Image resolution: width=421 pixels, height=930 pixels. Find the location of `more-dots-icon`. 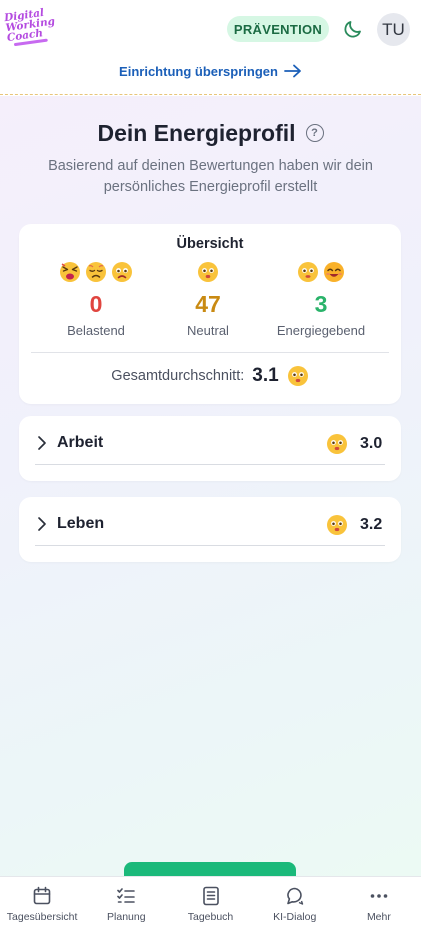

more-dots-icon is located at coordinates (379, 896).